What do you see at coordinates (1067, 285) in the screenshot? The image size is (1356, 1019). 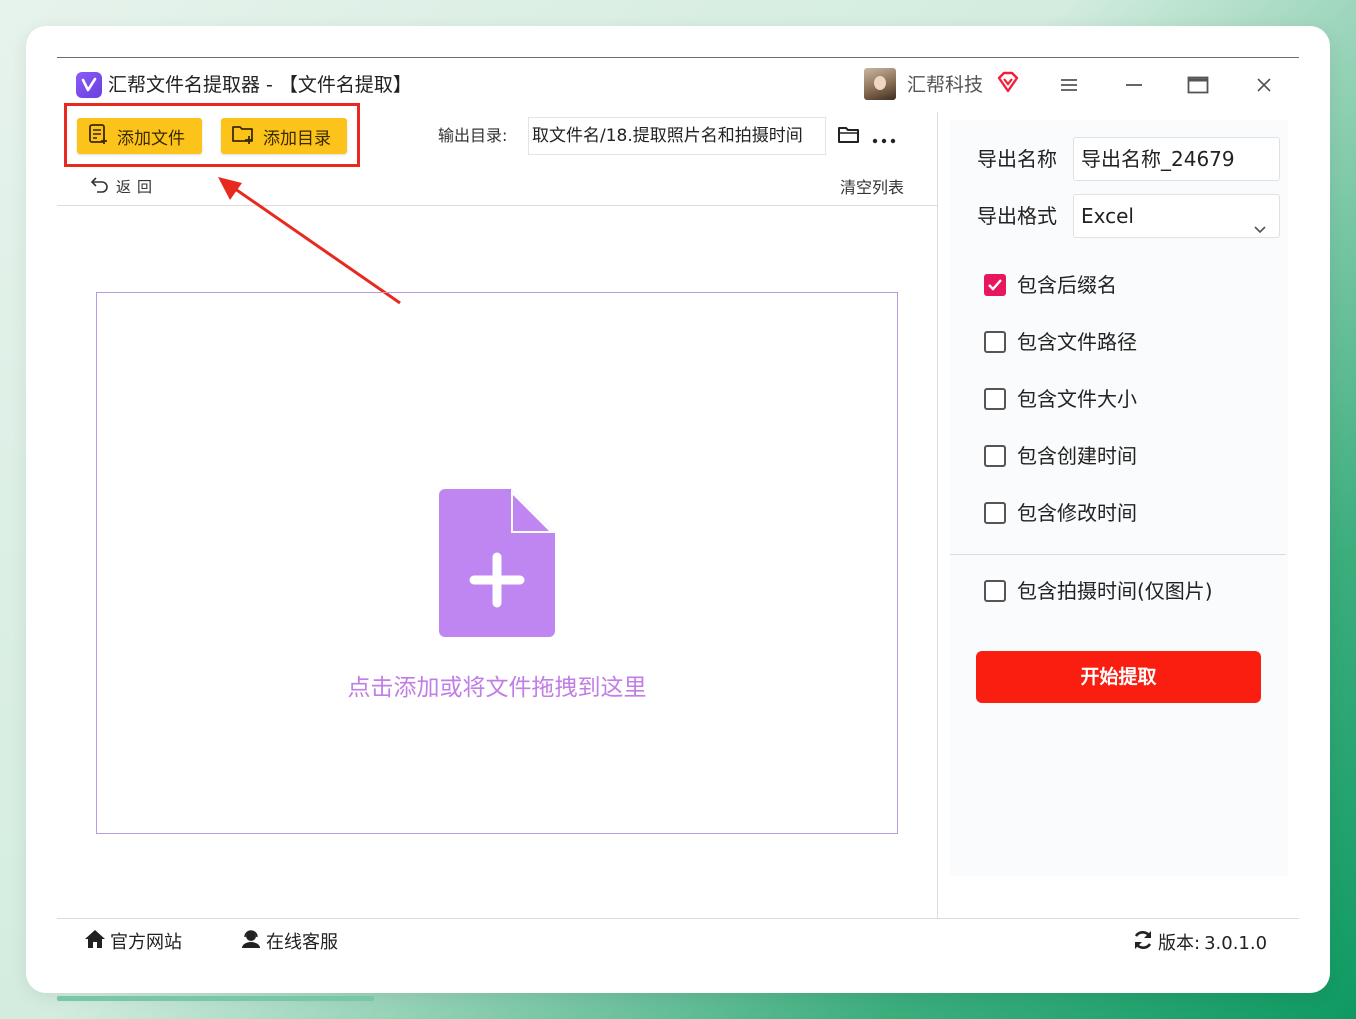 I see `option-label-suffix: 包含后缀名` at bounding box center [1067, 285].